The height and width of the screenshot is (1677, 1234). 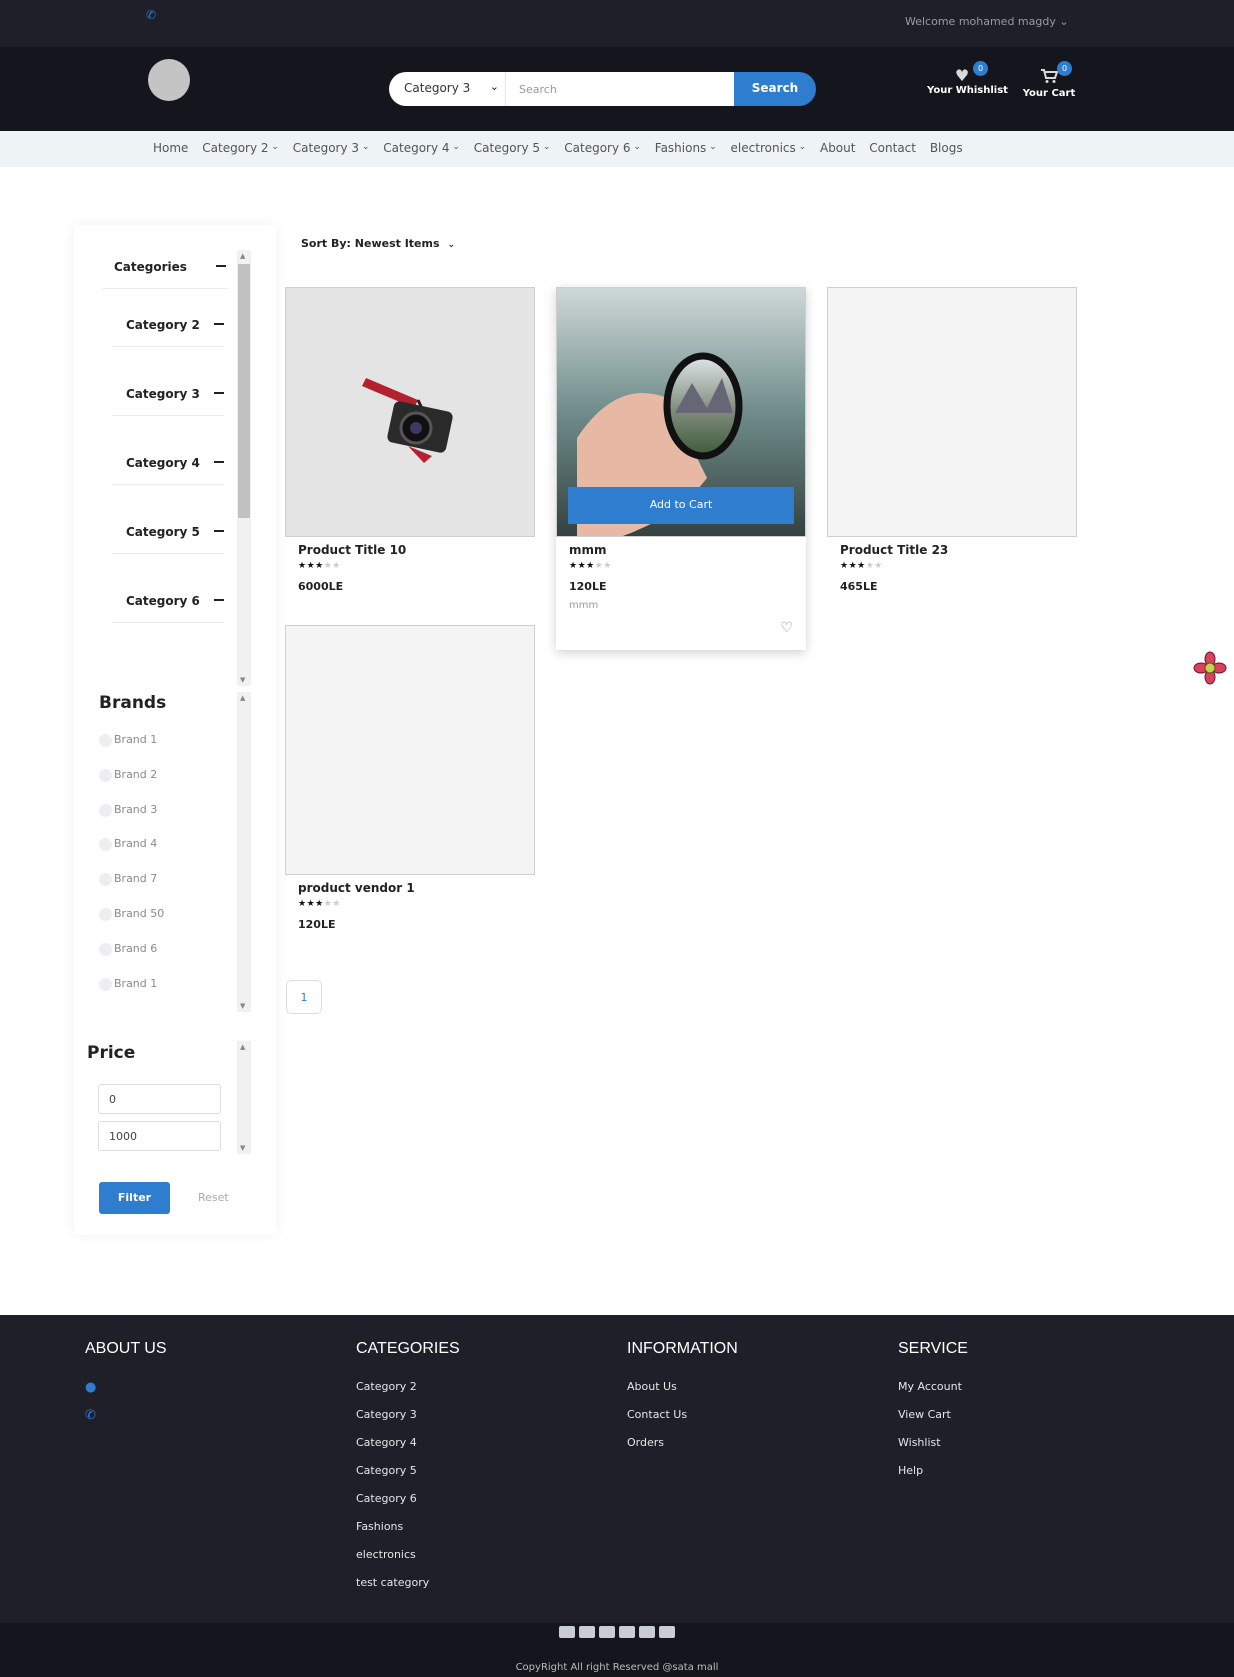 I want to click on nav-home: Home, so click(x=170, y=148).